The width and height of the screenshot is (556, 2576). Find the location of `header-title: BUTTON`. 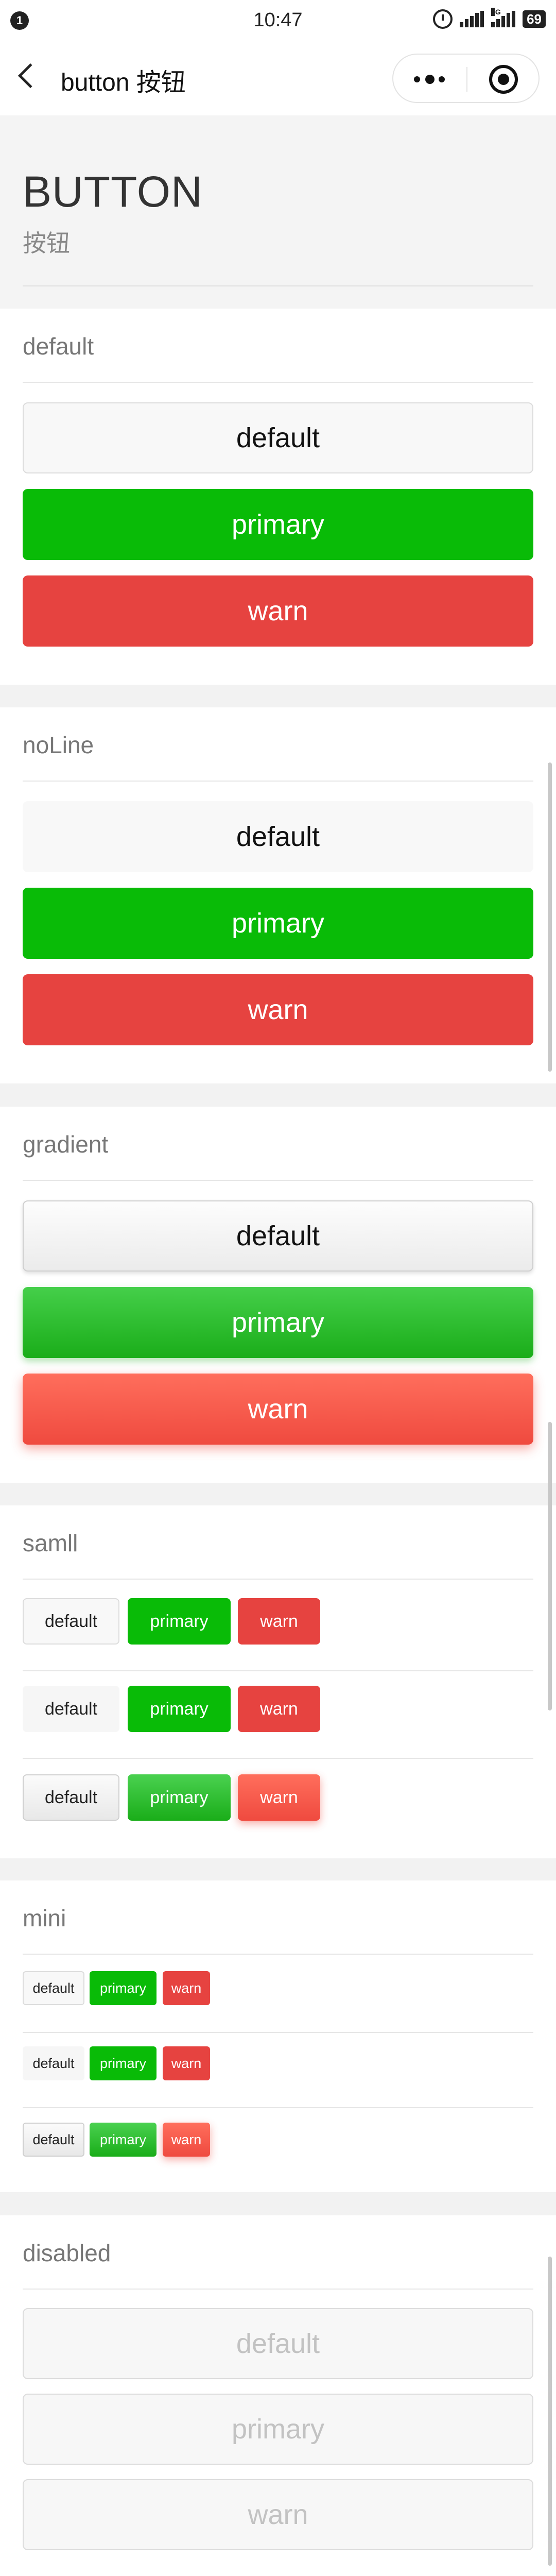

header-title: BUTTON is located at coordinates (113, 191).